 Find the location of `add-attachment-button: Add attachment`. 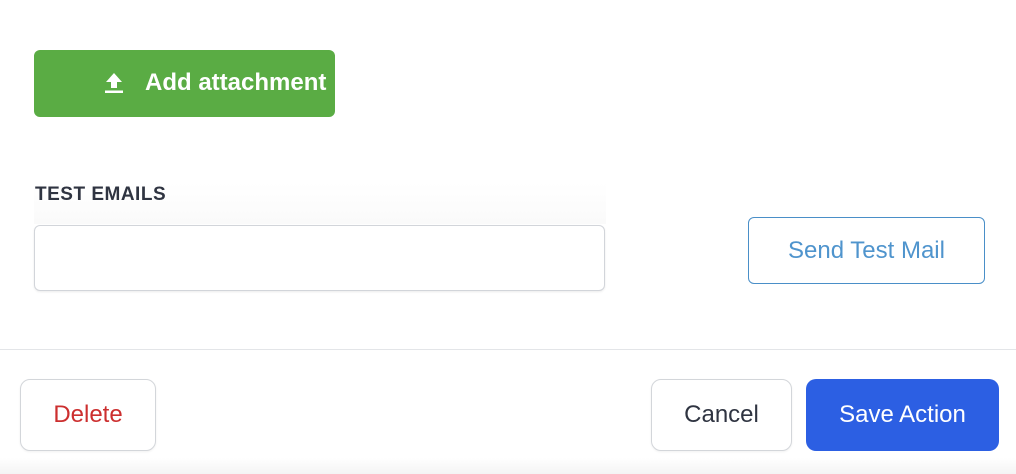

add-attachment-button: Add attachment is located at coordinates (184, 83).